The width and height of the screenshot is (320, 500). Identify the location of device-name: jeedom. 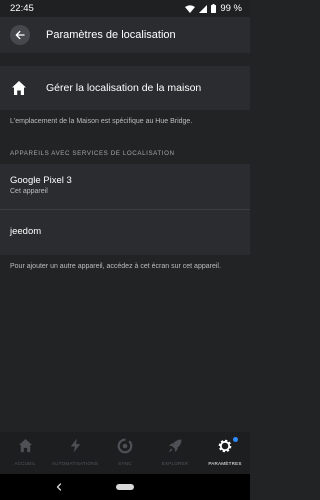
(26, 231).